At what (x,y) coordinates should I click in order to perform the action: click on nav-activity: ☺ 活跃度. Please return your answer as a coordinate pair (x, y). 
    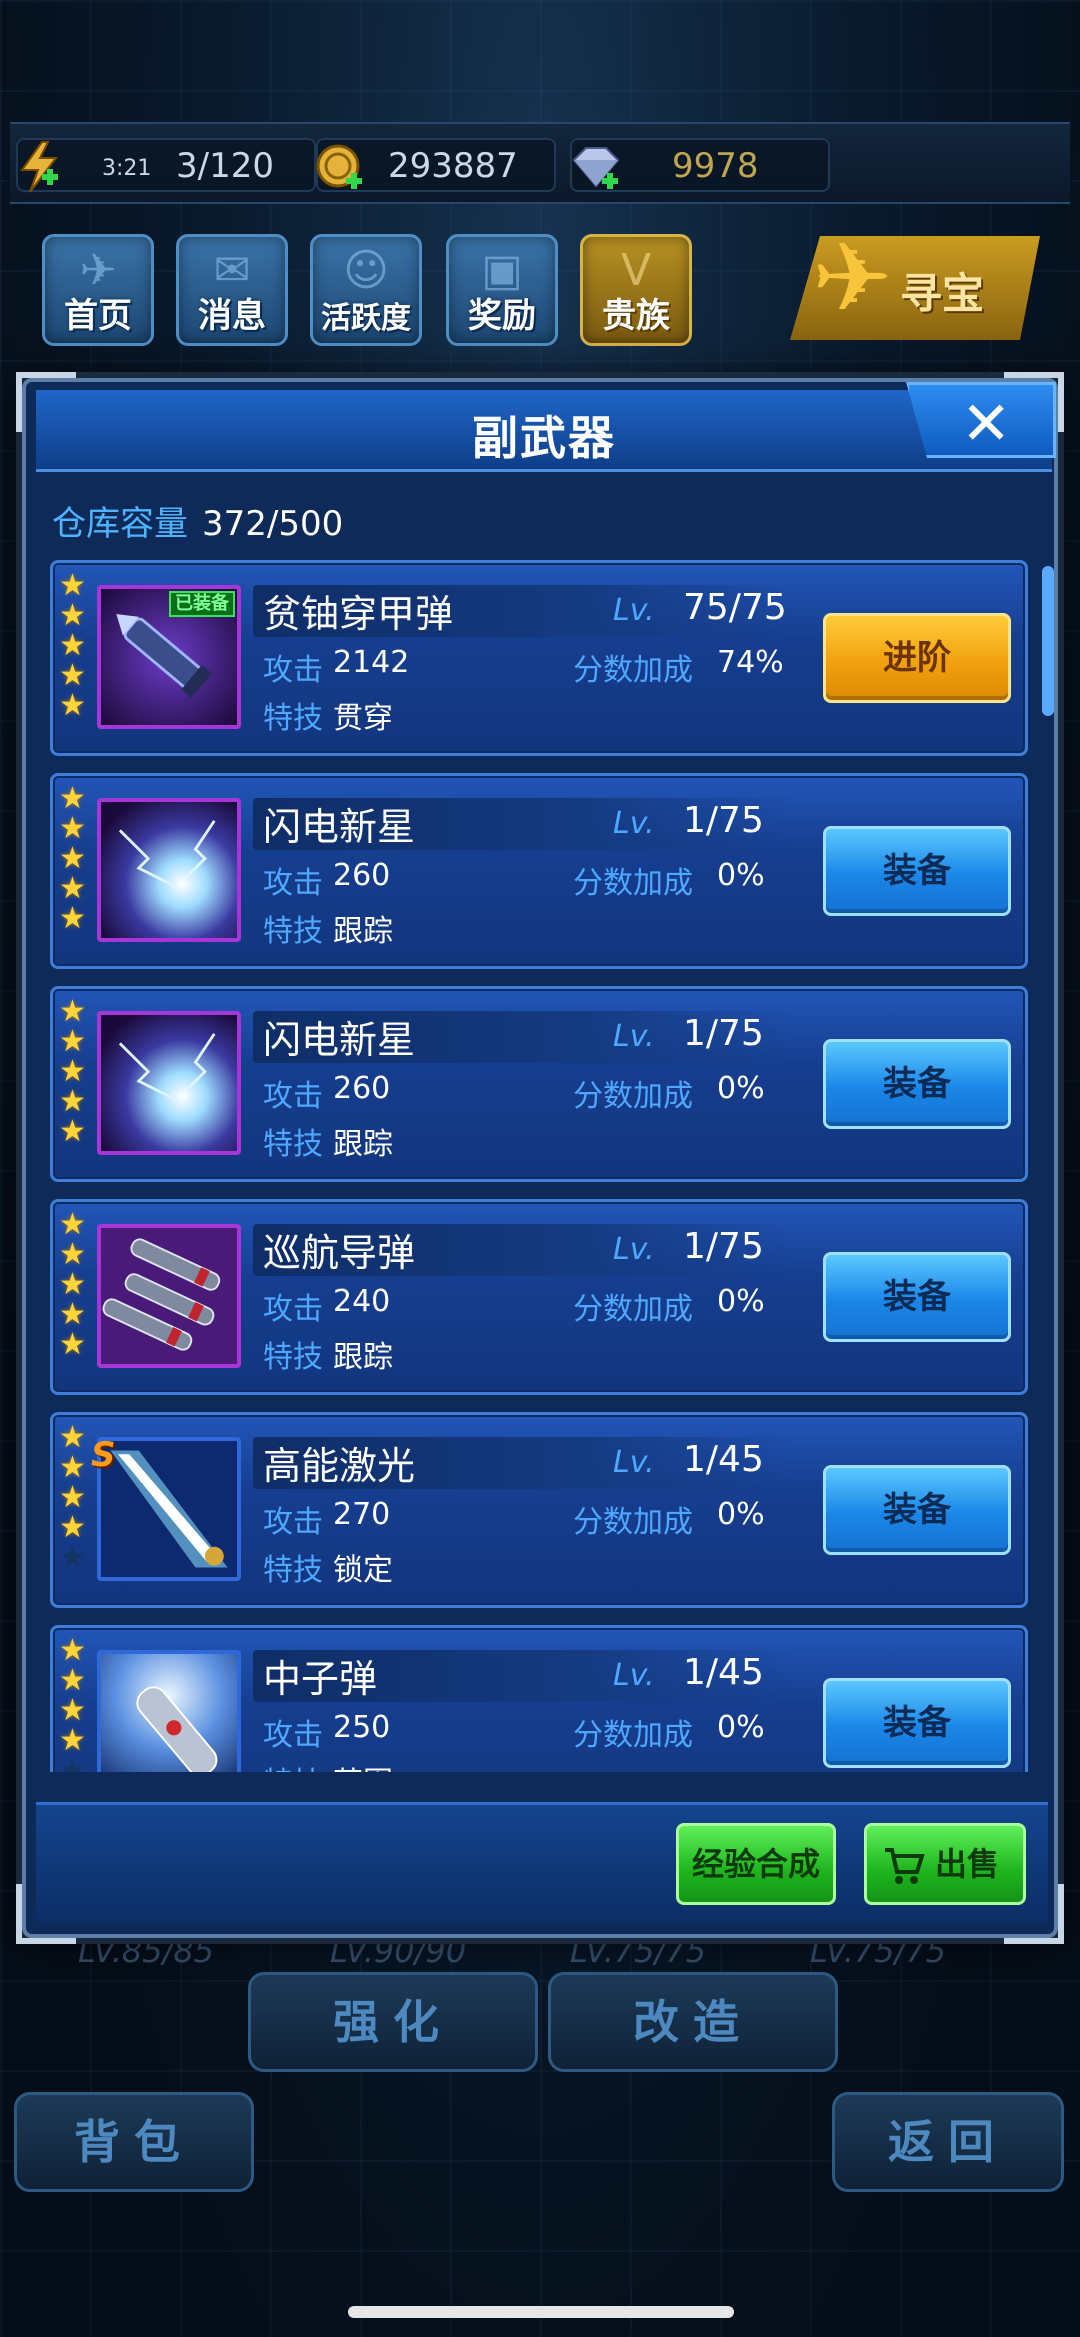
    Looking at the image, I should click on (366, 290).